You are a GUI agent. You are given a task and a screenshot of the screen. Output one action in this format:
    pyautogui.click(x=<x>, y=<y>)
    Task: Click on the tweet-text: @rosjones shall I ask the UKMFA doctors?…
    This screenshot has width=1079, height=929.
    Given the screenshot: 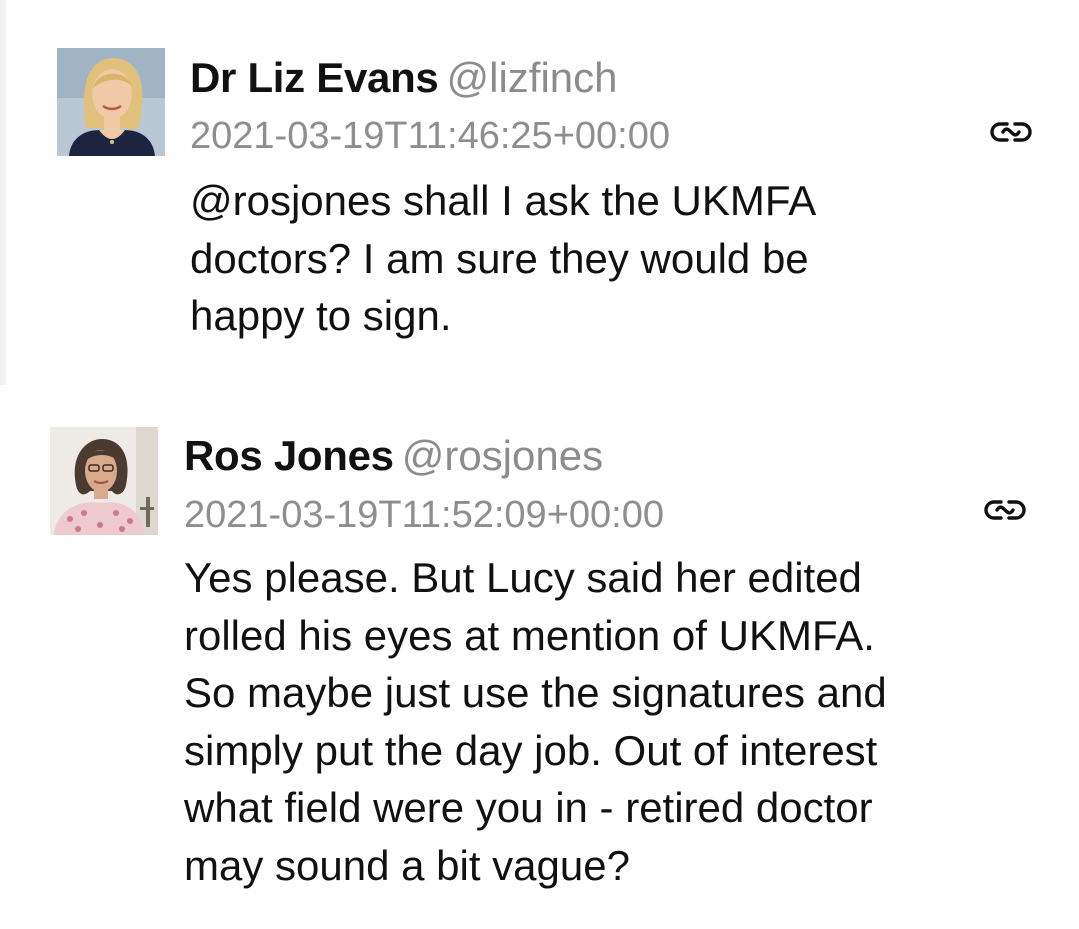 What is the action you would take?
    pyautogui.click(x=503, y=258)
    